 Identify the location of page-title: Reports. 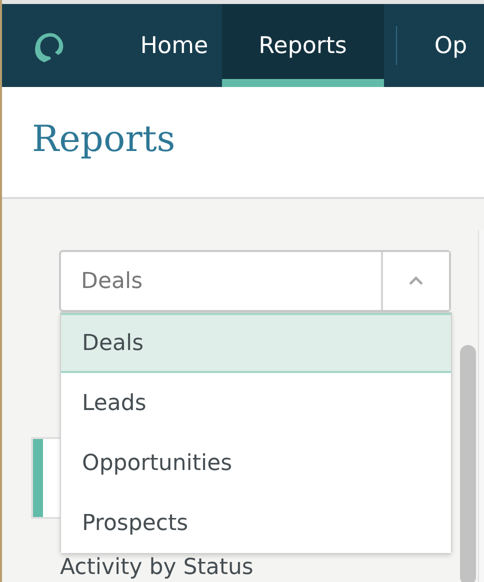
(104, 139).